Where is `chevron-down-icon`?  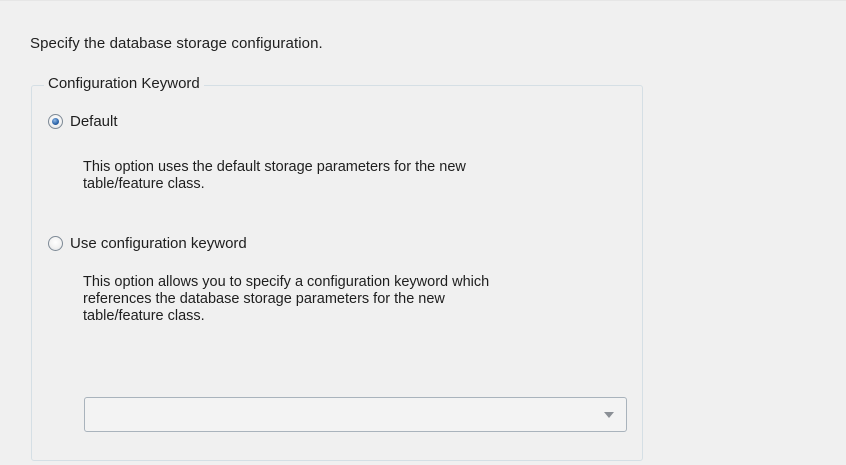 chevron-down-icon is located at coordinates (609, 415).